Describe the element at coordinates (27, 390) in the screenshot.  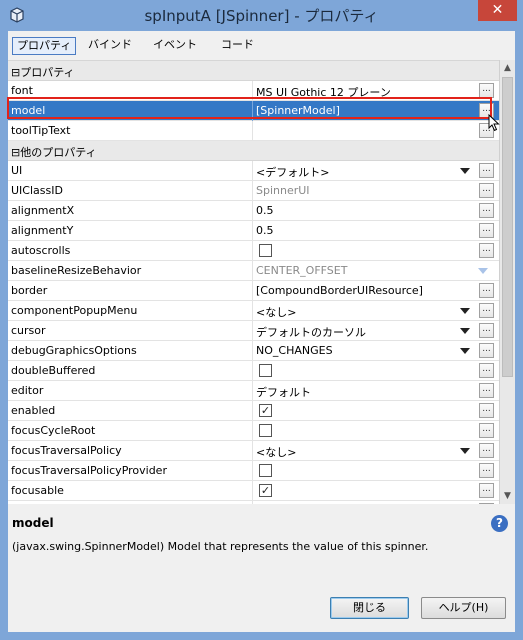
I see `property-name: editor` at that location.